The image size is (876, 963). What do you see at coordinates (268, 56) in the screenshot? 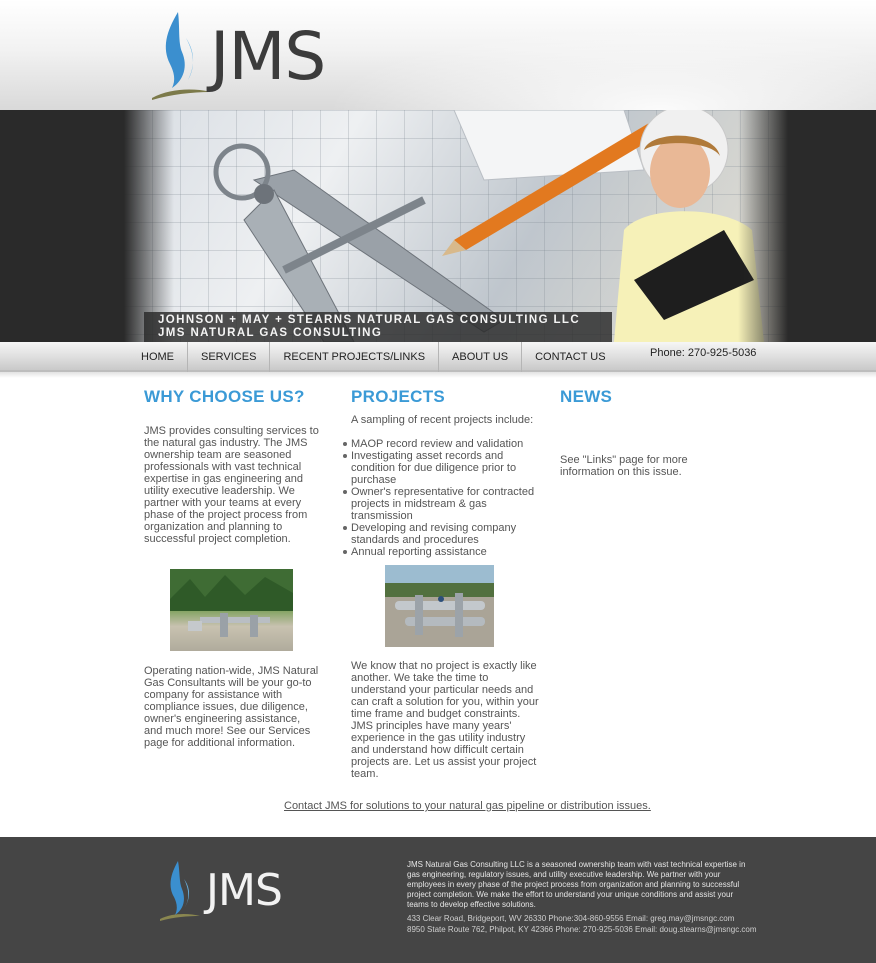
I see `logo-wordmark: JMS` at bounding box center [268, 56].